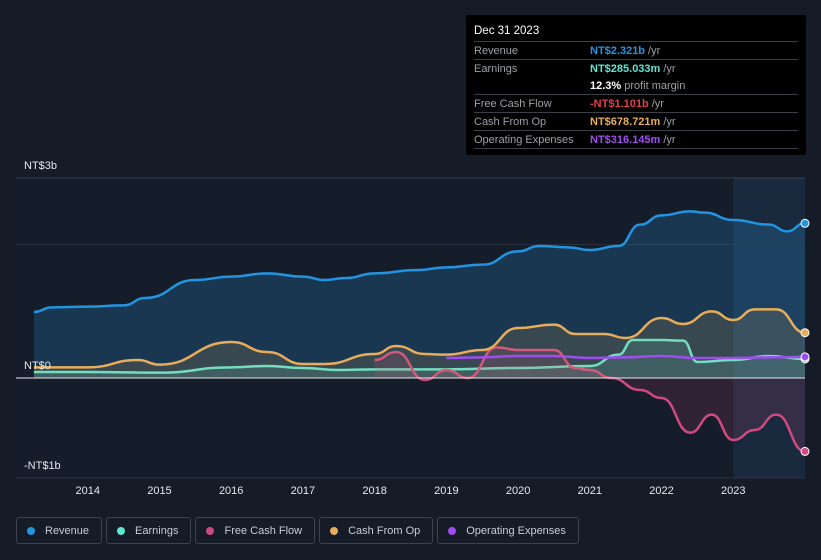 This screenshot has height=560, width=821. I want to click on tooltip-label: Revenue, so click(496, 50).